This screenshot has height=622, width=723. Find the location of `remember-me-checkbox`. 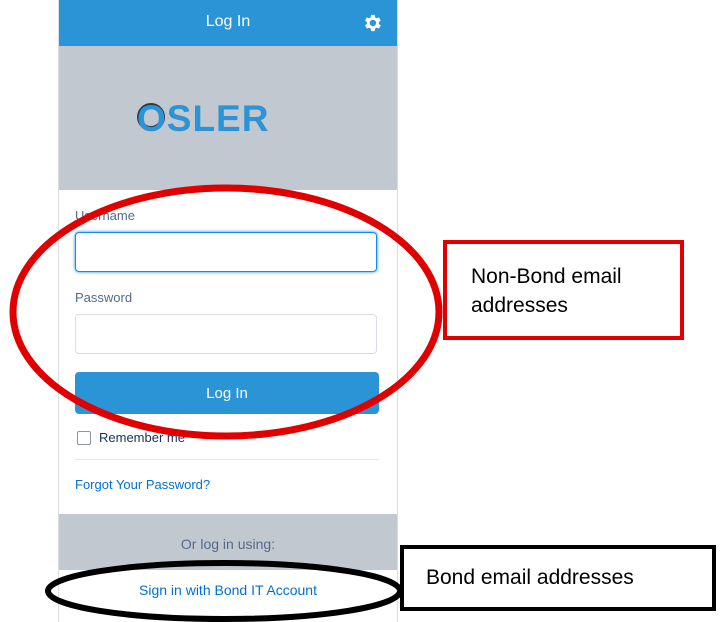

remember-me-checkbox is located at coordinates (84, 437).